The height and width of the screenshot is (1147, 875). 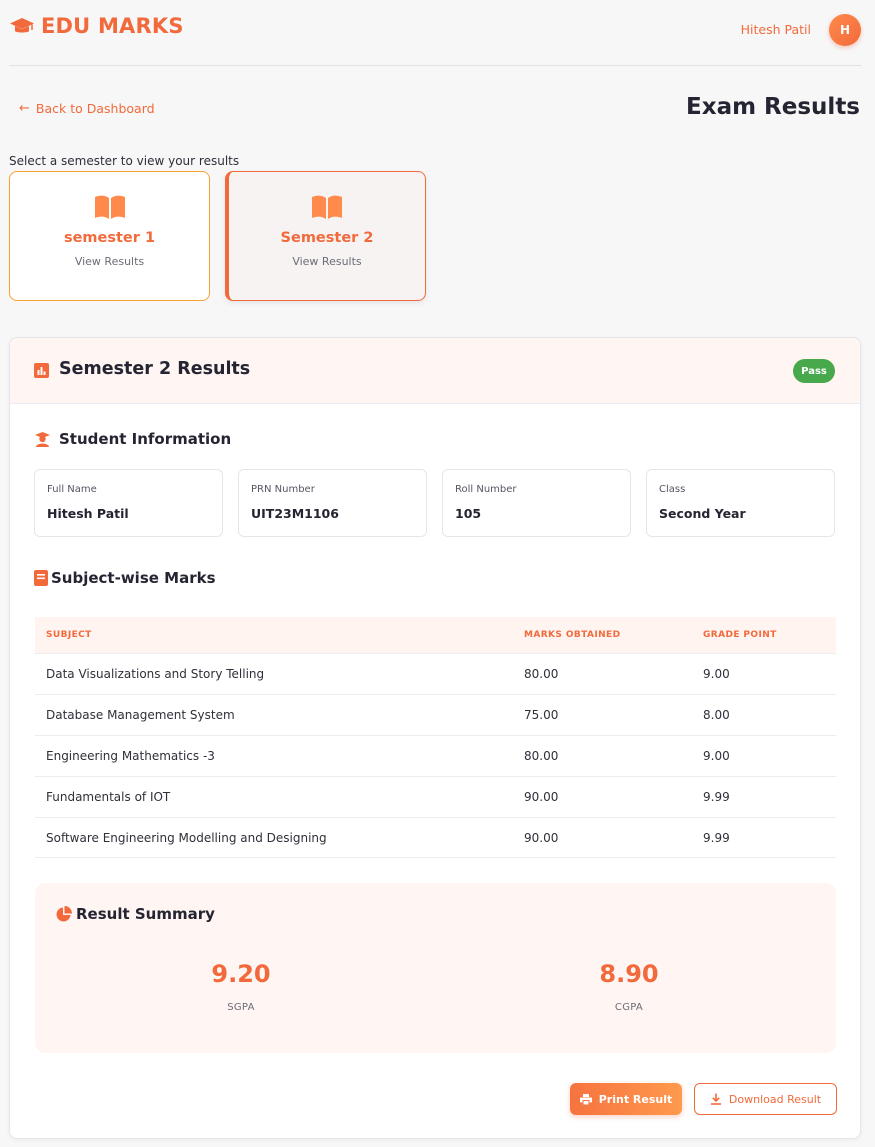 I want to click on semester-card-2: Semester 2 View Results, so click(x=325, y=236).